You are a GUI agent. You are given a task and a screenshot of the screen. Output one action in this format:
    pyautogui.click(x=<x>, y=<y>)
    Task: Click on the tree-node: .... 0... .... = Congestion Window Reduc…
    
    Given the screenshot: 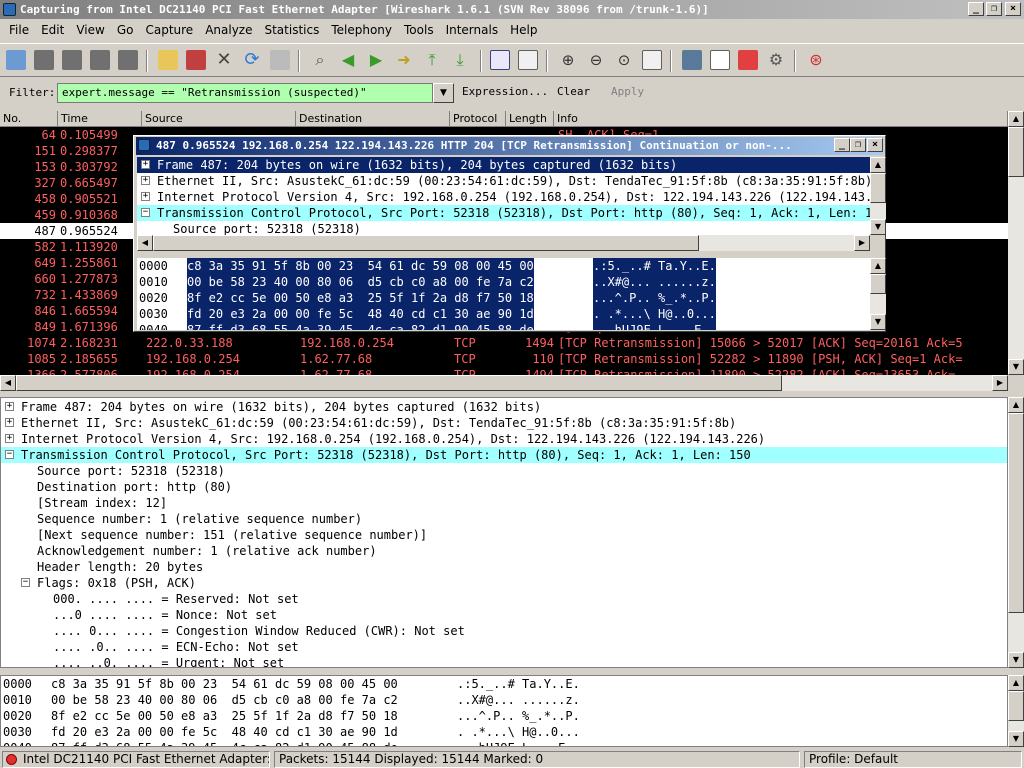 What is the action you would take?
    pyautogui.click(x=504, y=631)
    